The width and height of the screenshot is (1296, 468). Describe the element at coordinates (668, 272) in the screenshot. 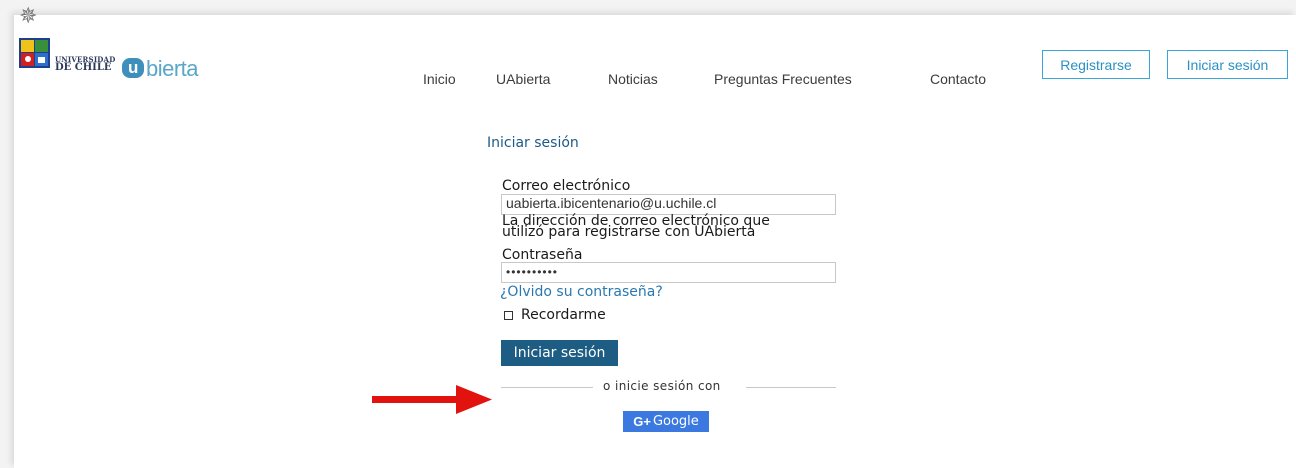

I see `password-field: ••••••••••` at that location.